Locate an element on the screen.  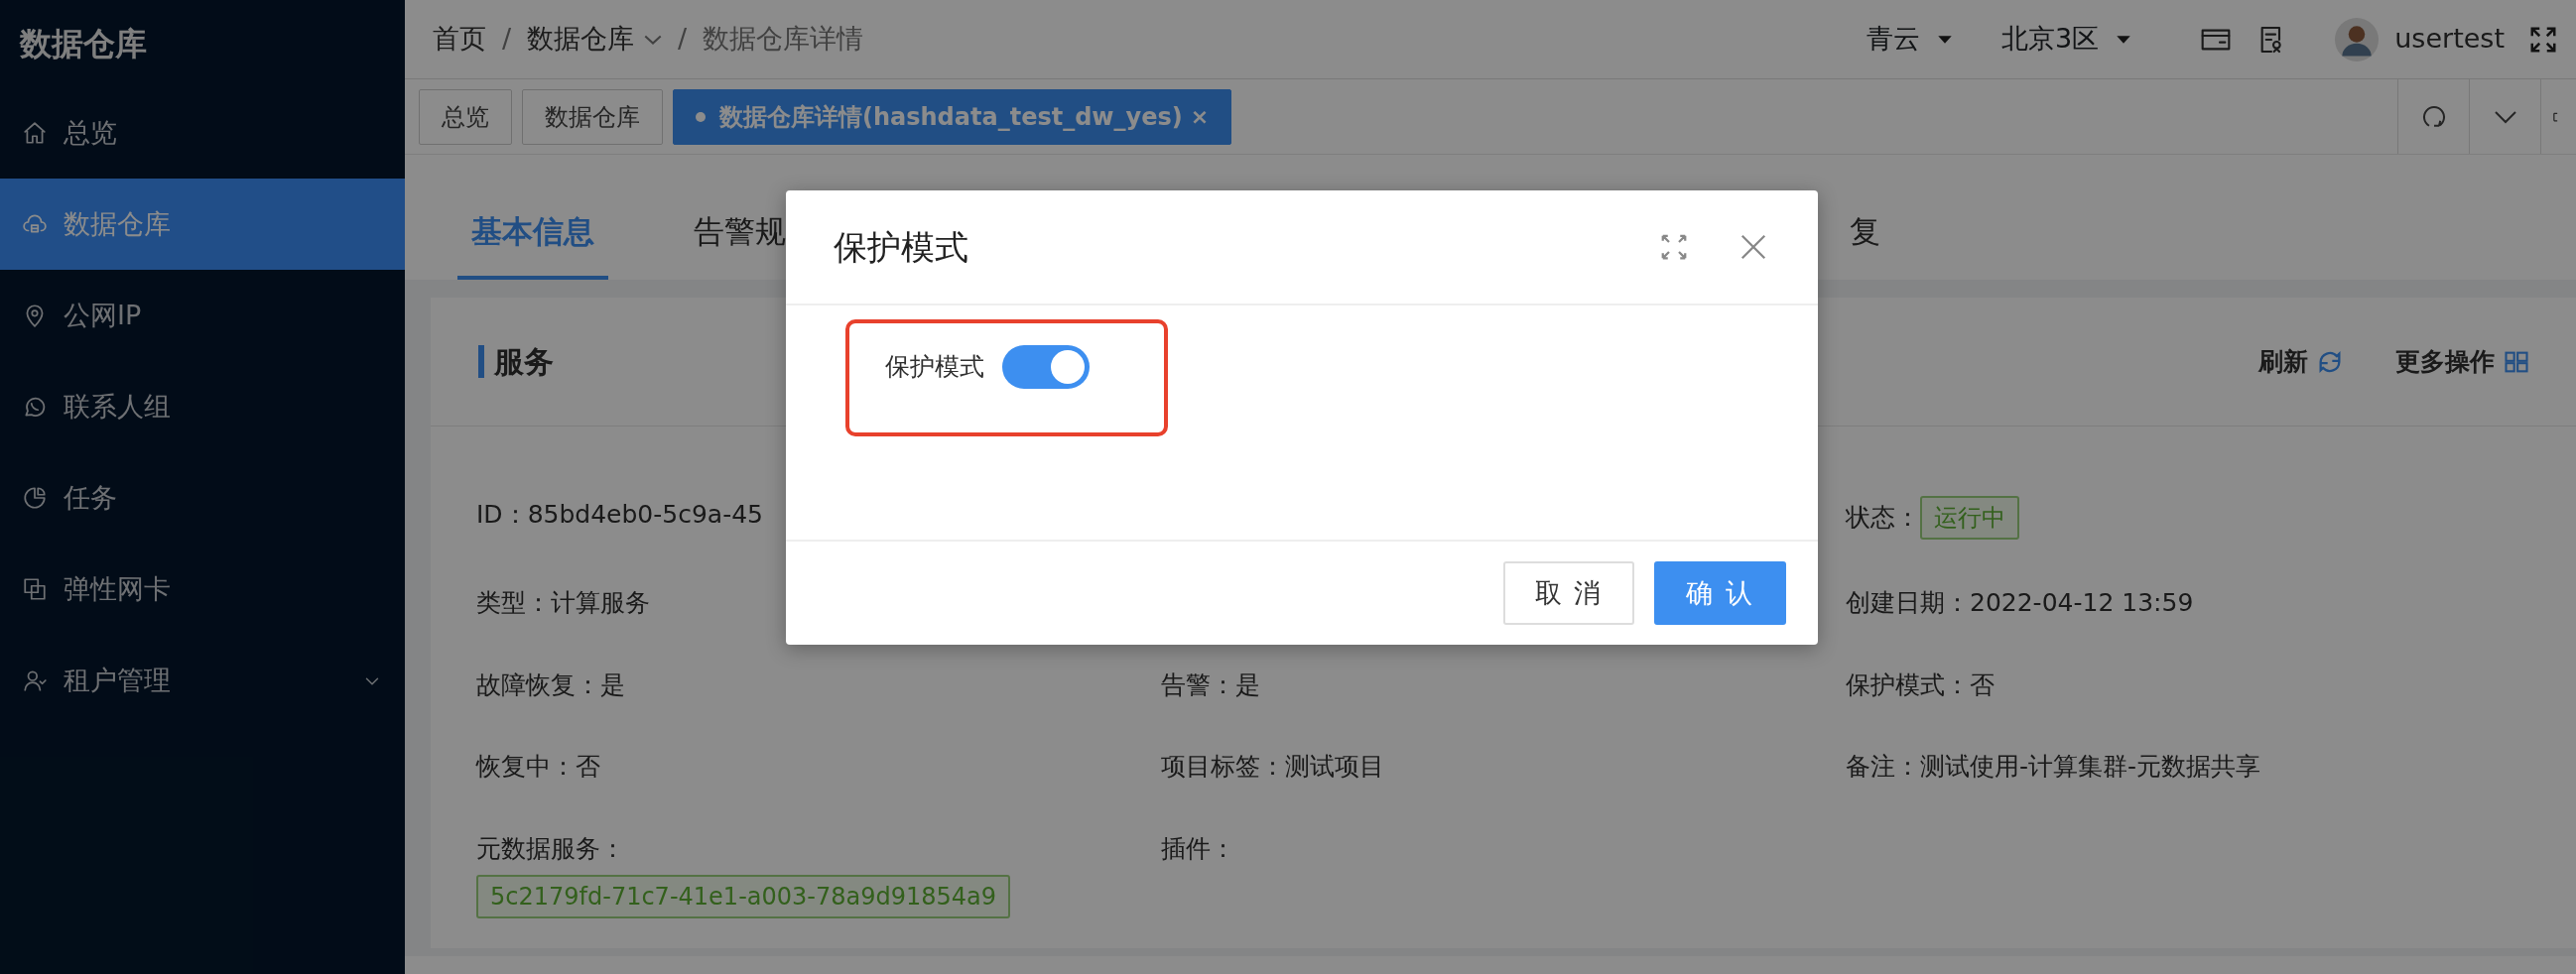
avatar-icon is located at coordinates (2357, 39).